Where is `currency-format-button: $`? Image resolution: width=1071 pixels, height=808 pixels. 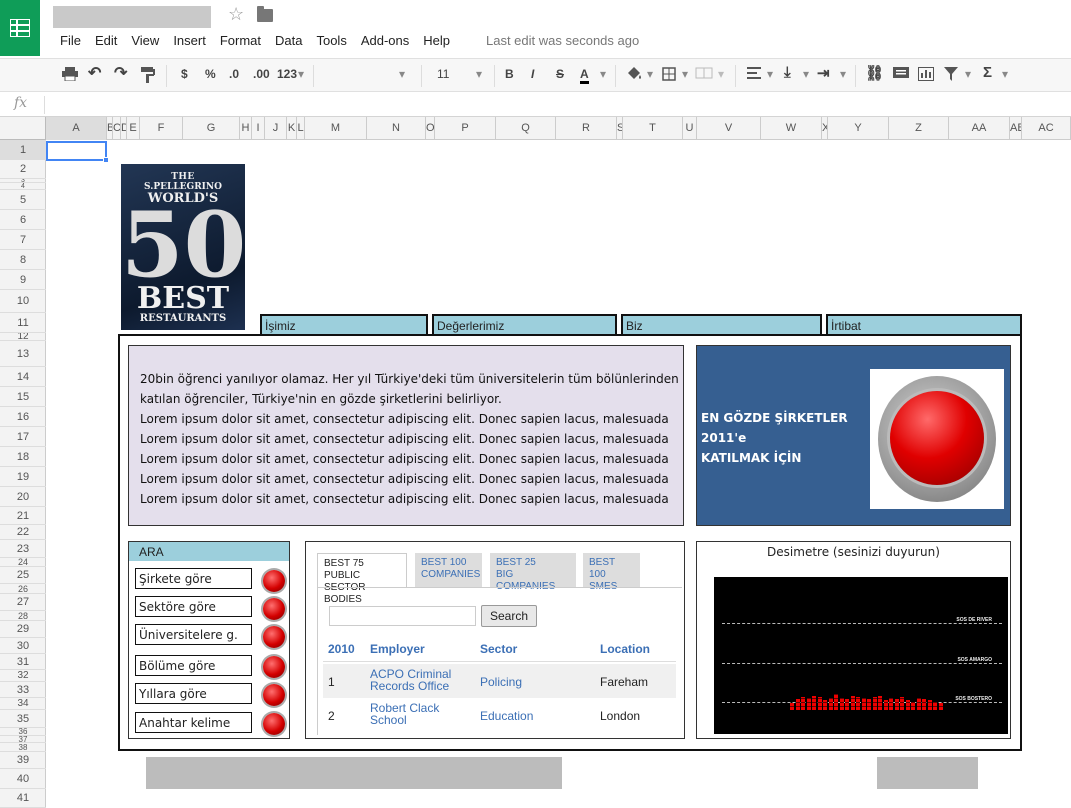
currency-format-button: $ is located at coordinates (184, 74).